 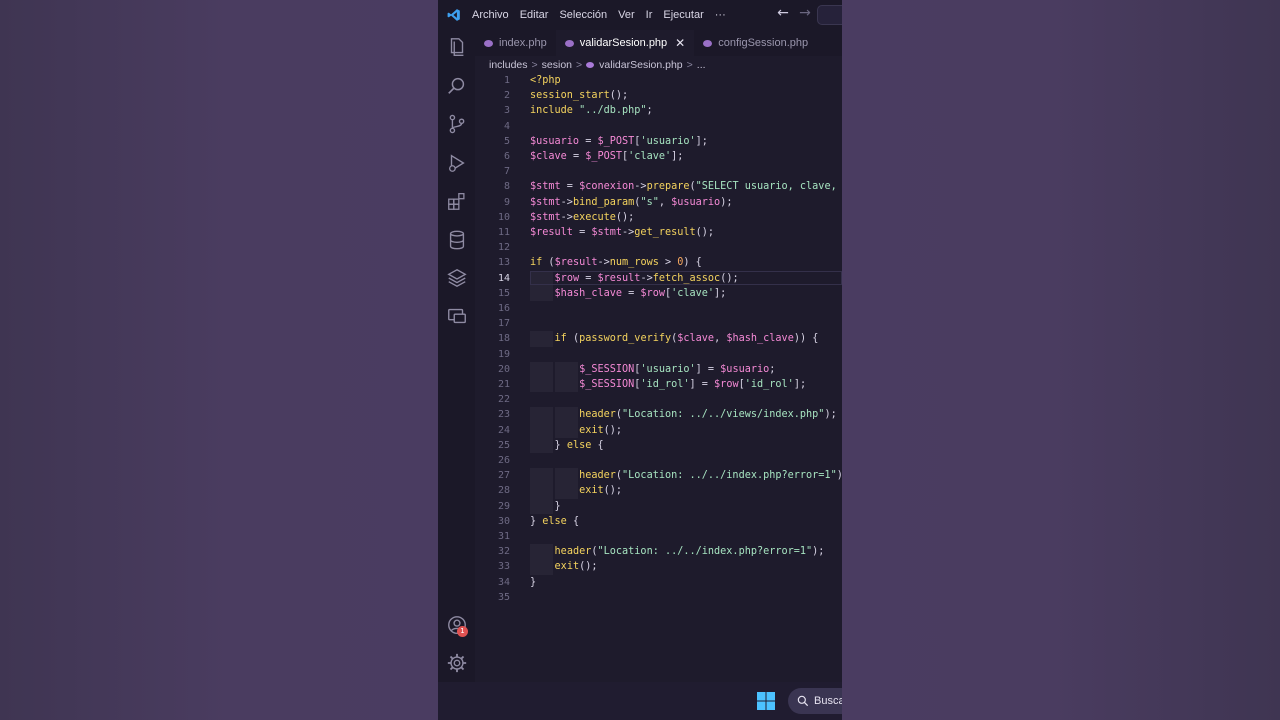 I want to click on extensions-icon, so click(x=457, y=201).